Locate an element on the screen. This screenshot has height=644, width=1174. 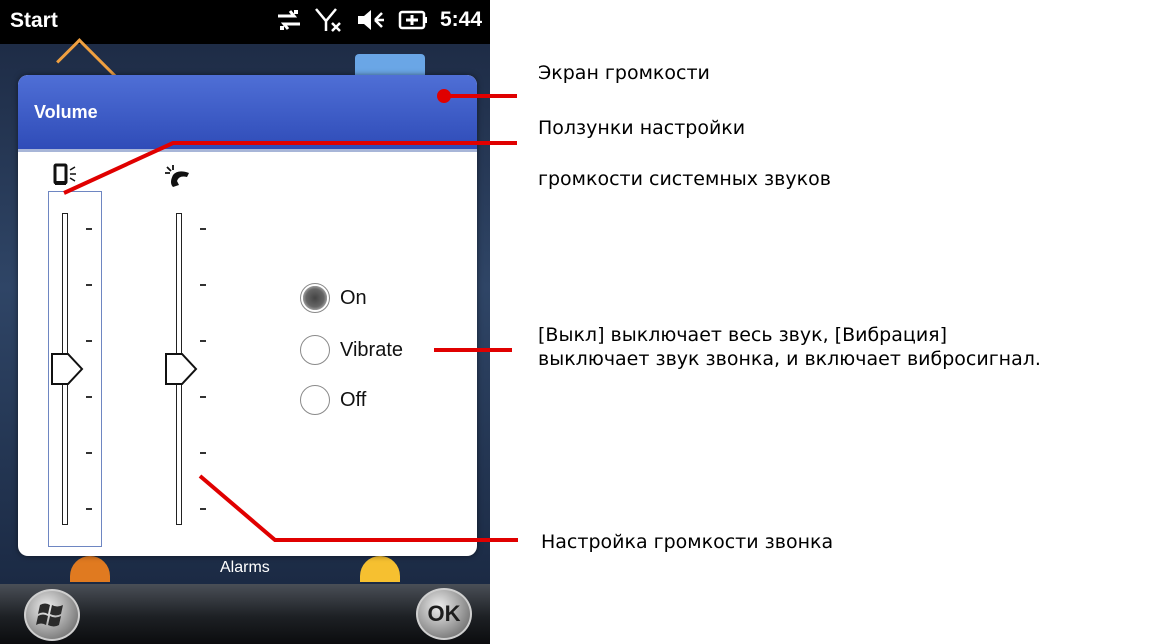
note-ring-volume: Настройка громкости звонка is located at coordinates (687, 542).